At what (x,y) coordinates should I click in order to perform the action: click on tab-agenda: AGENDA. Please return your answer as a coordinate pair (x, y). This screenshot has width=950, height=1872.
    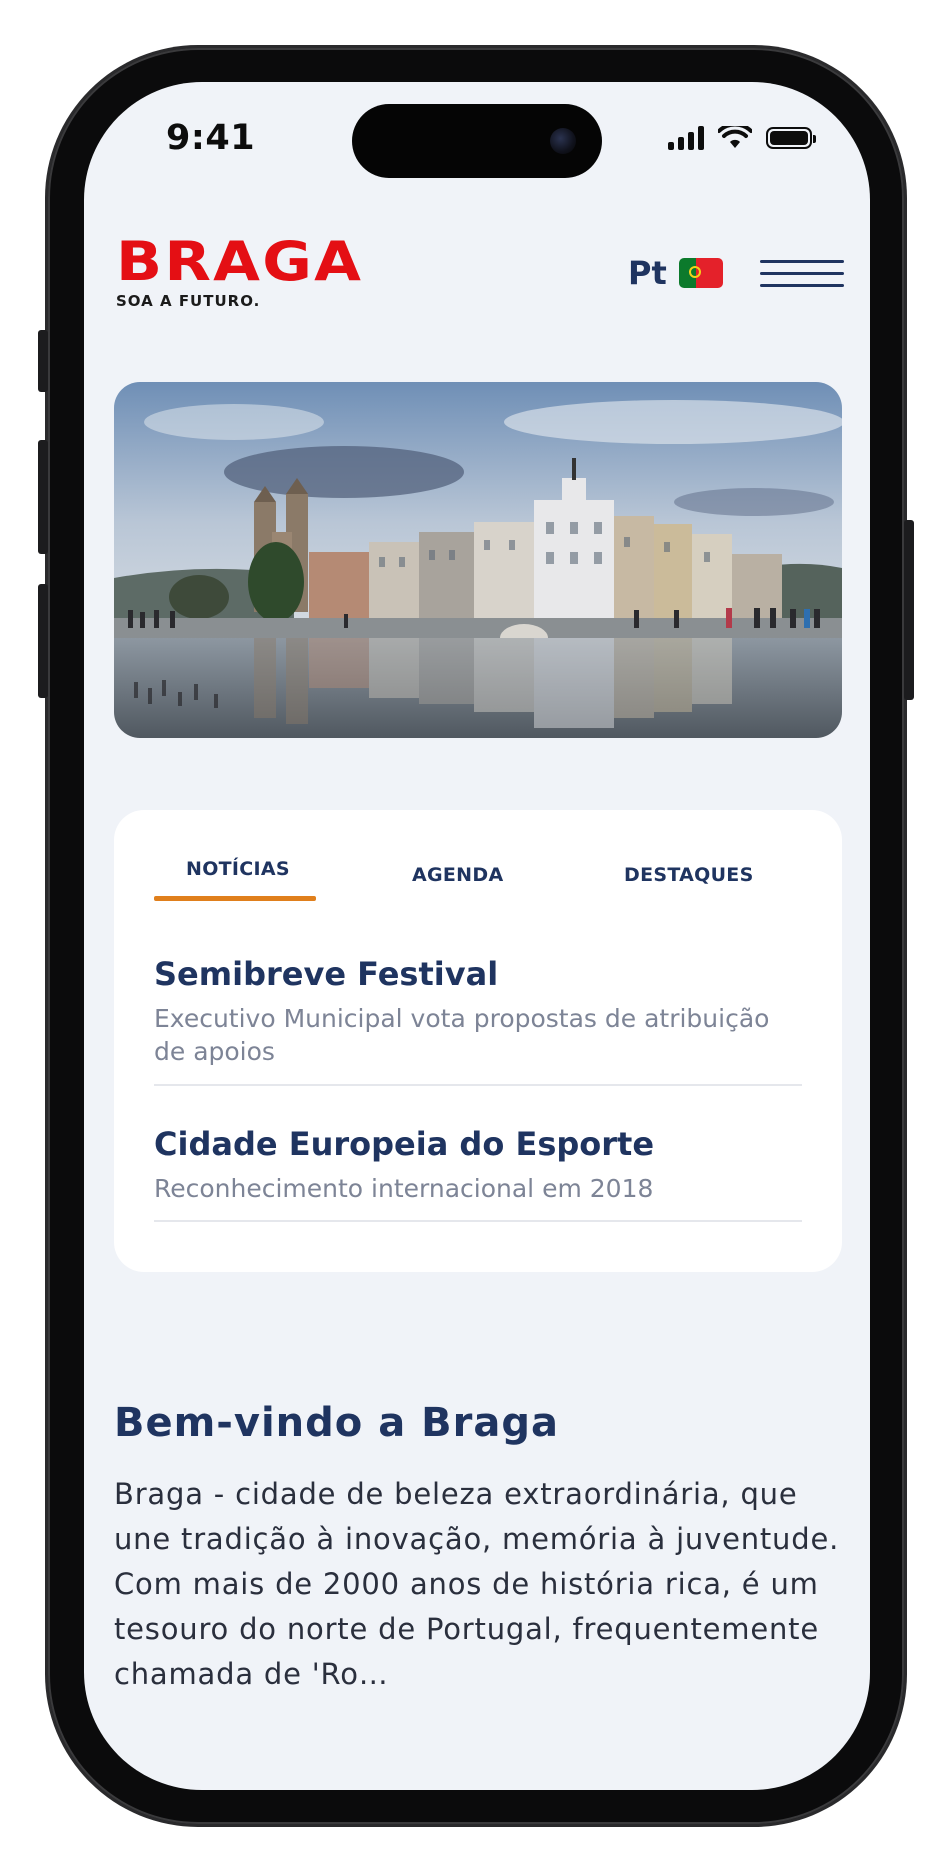
    Looking at the image, I should click on (457, 875).